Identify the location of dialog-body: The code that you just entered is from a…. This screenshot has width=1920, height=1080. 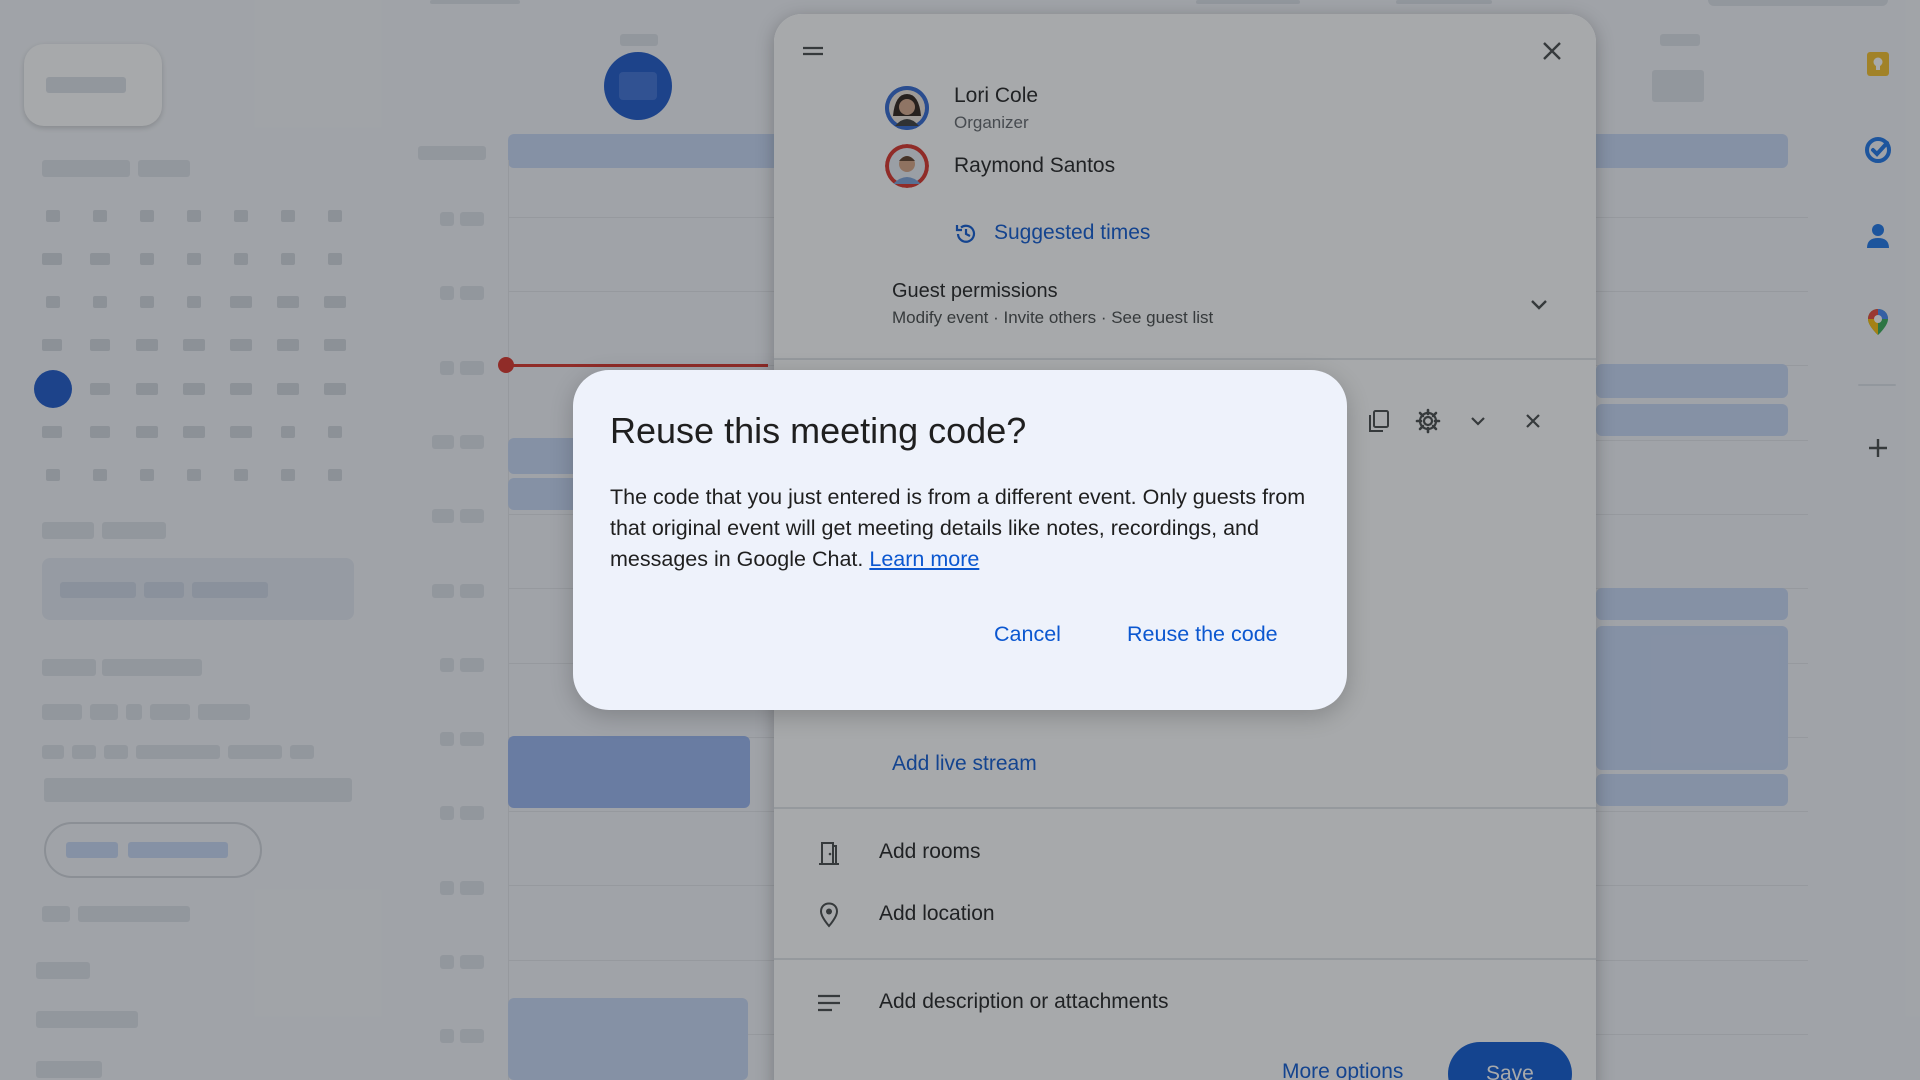
(960, 528).